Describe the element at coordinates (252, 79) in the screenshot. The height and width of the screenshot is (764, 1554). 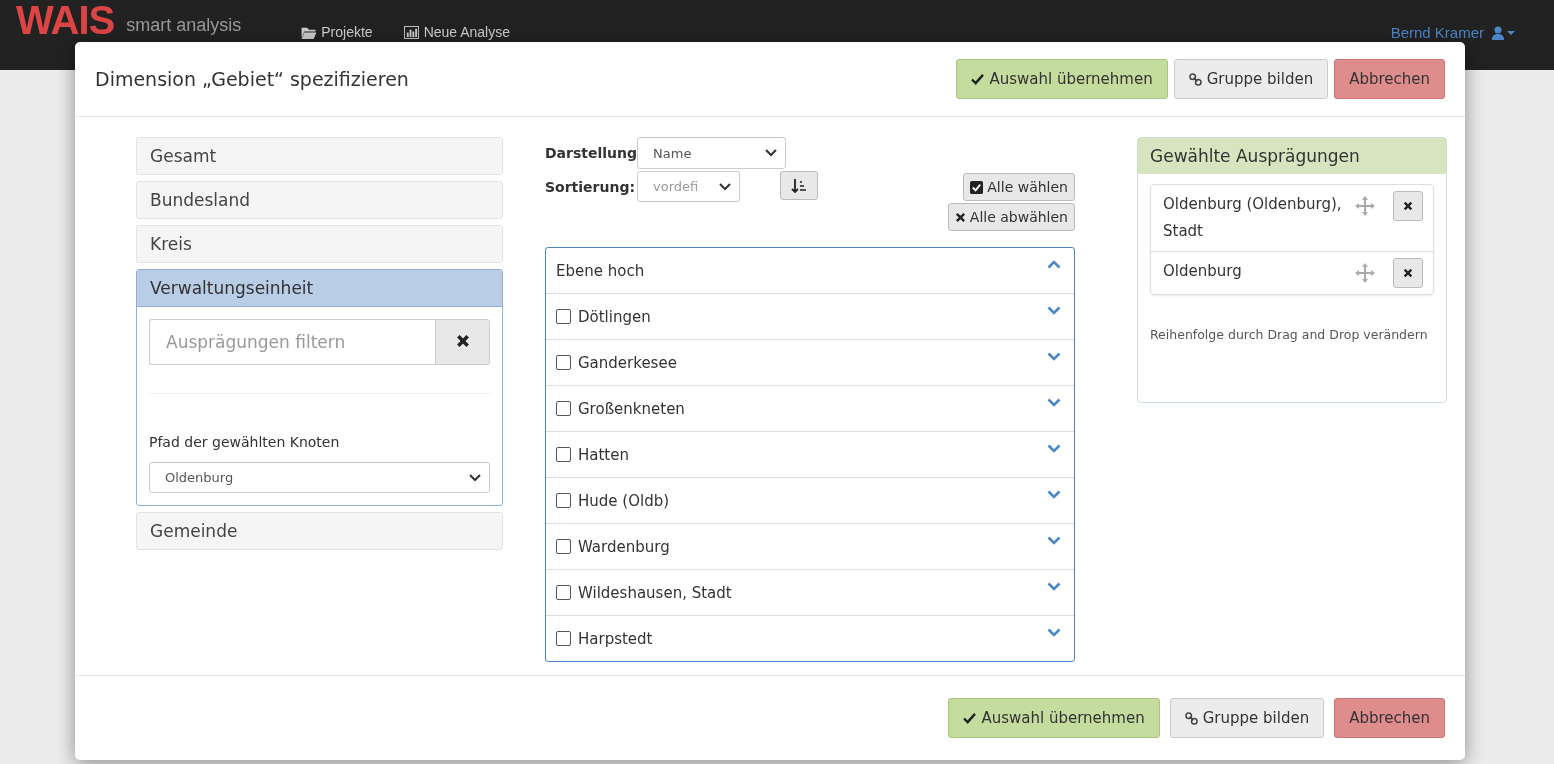
I see `dialog-title: Dimension „Gebiet“ spezifizieren` at that location.